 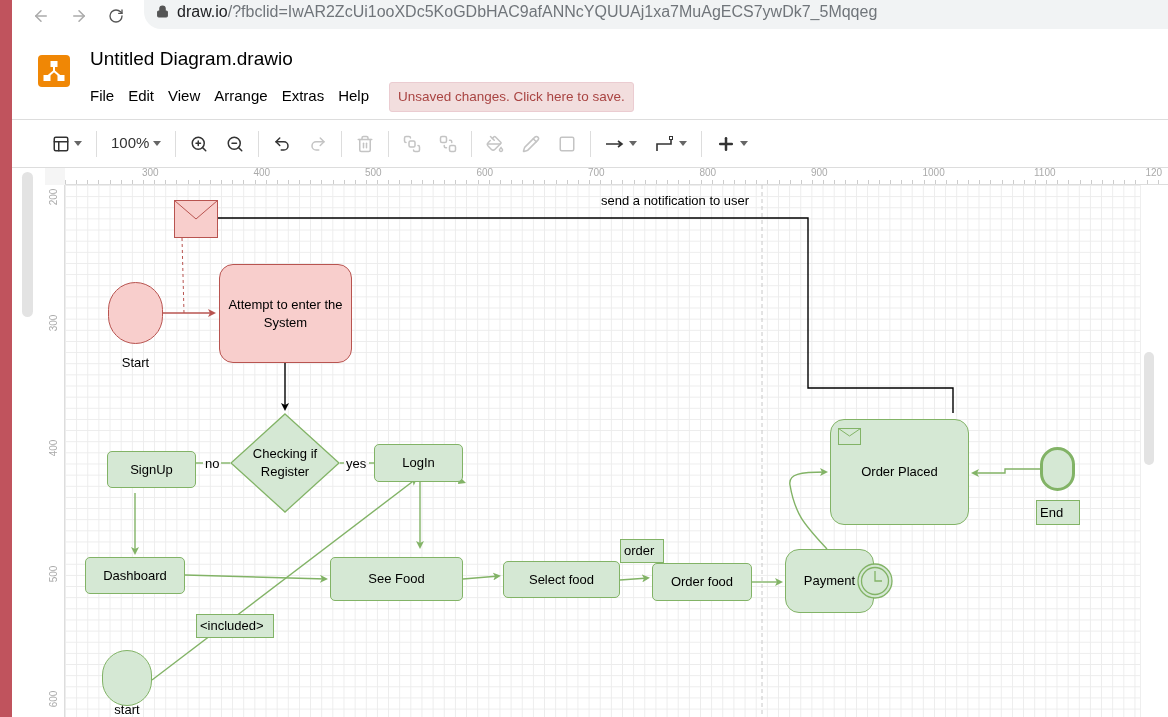 I want to click on arrow-icon, so click(x=615, y=143).